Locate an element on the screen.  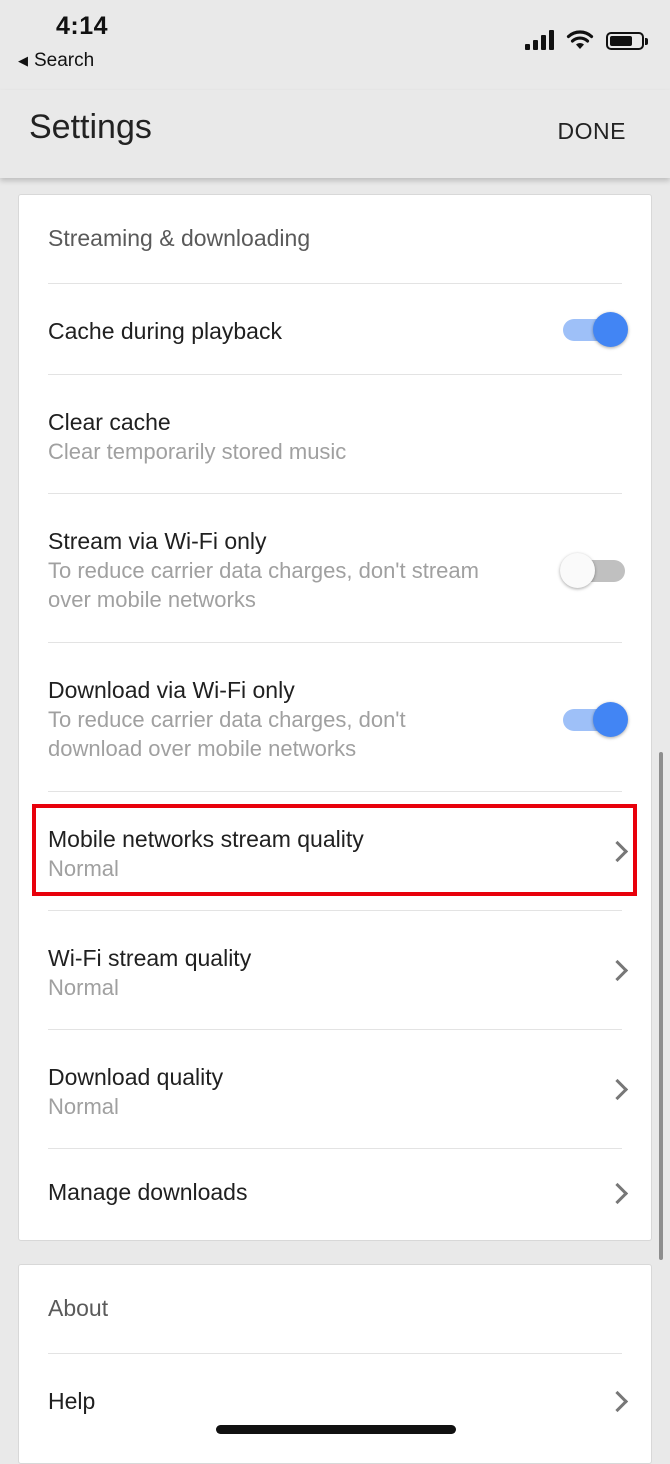
done-button: DONE is located at coordinates (592, 131).